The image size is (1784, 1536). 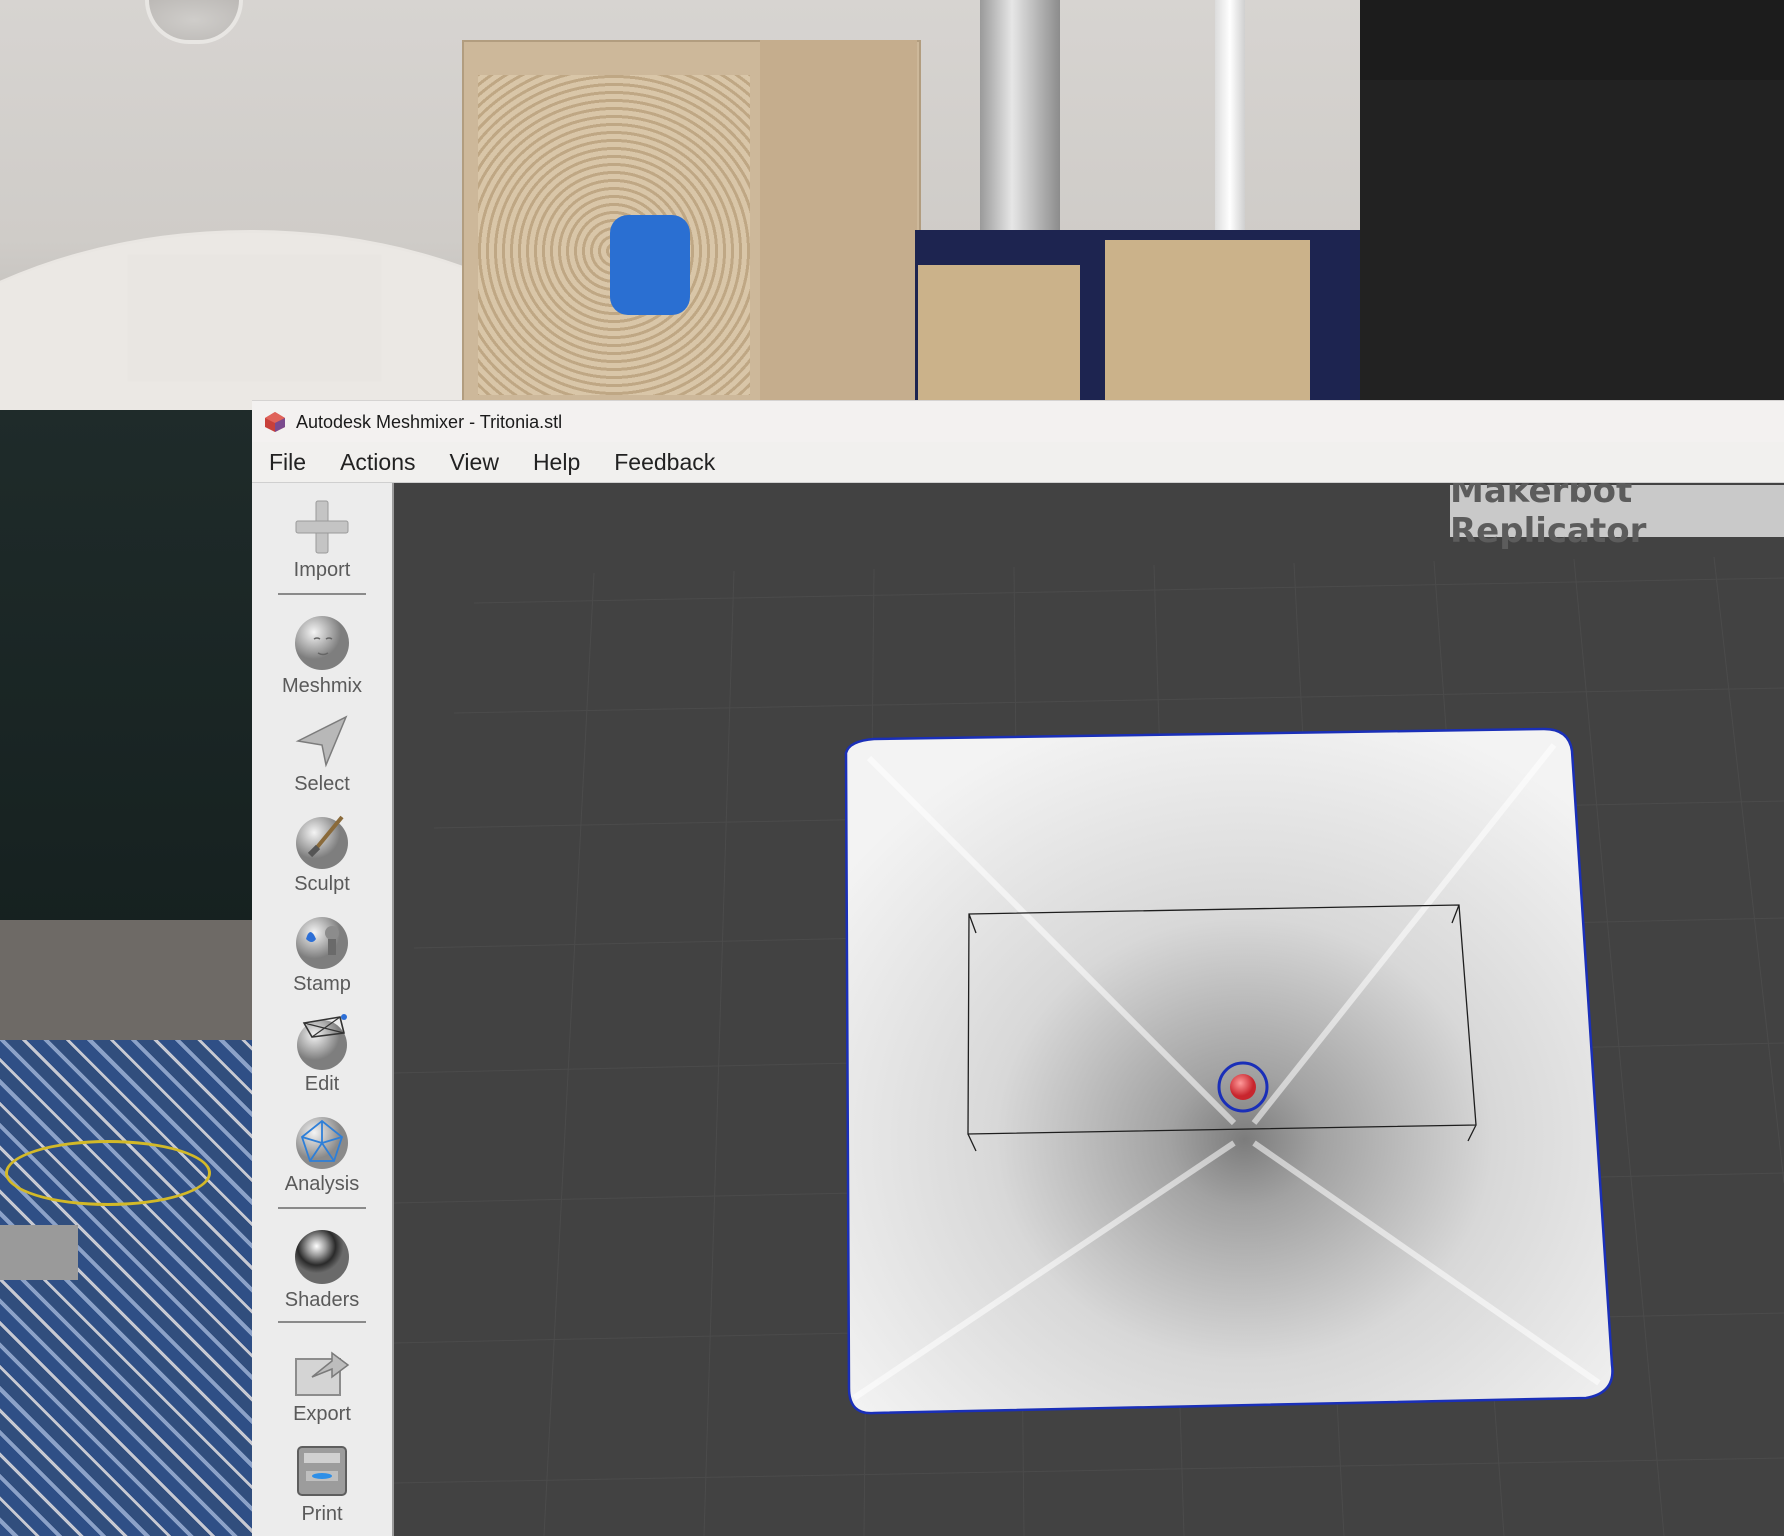 I want to click on menu-view: View, so click(x=474, y=462).